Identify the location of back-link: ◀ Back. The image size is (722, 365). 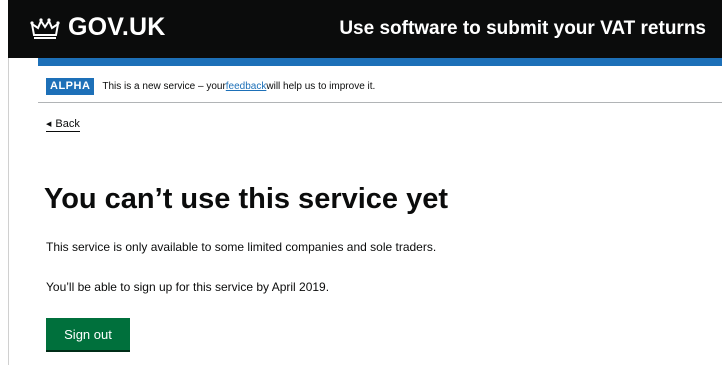
(63, 125).